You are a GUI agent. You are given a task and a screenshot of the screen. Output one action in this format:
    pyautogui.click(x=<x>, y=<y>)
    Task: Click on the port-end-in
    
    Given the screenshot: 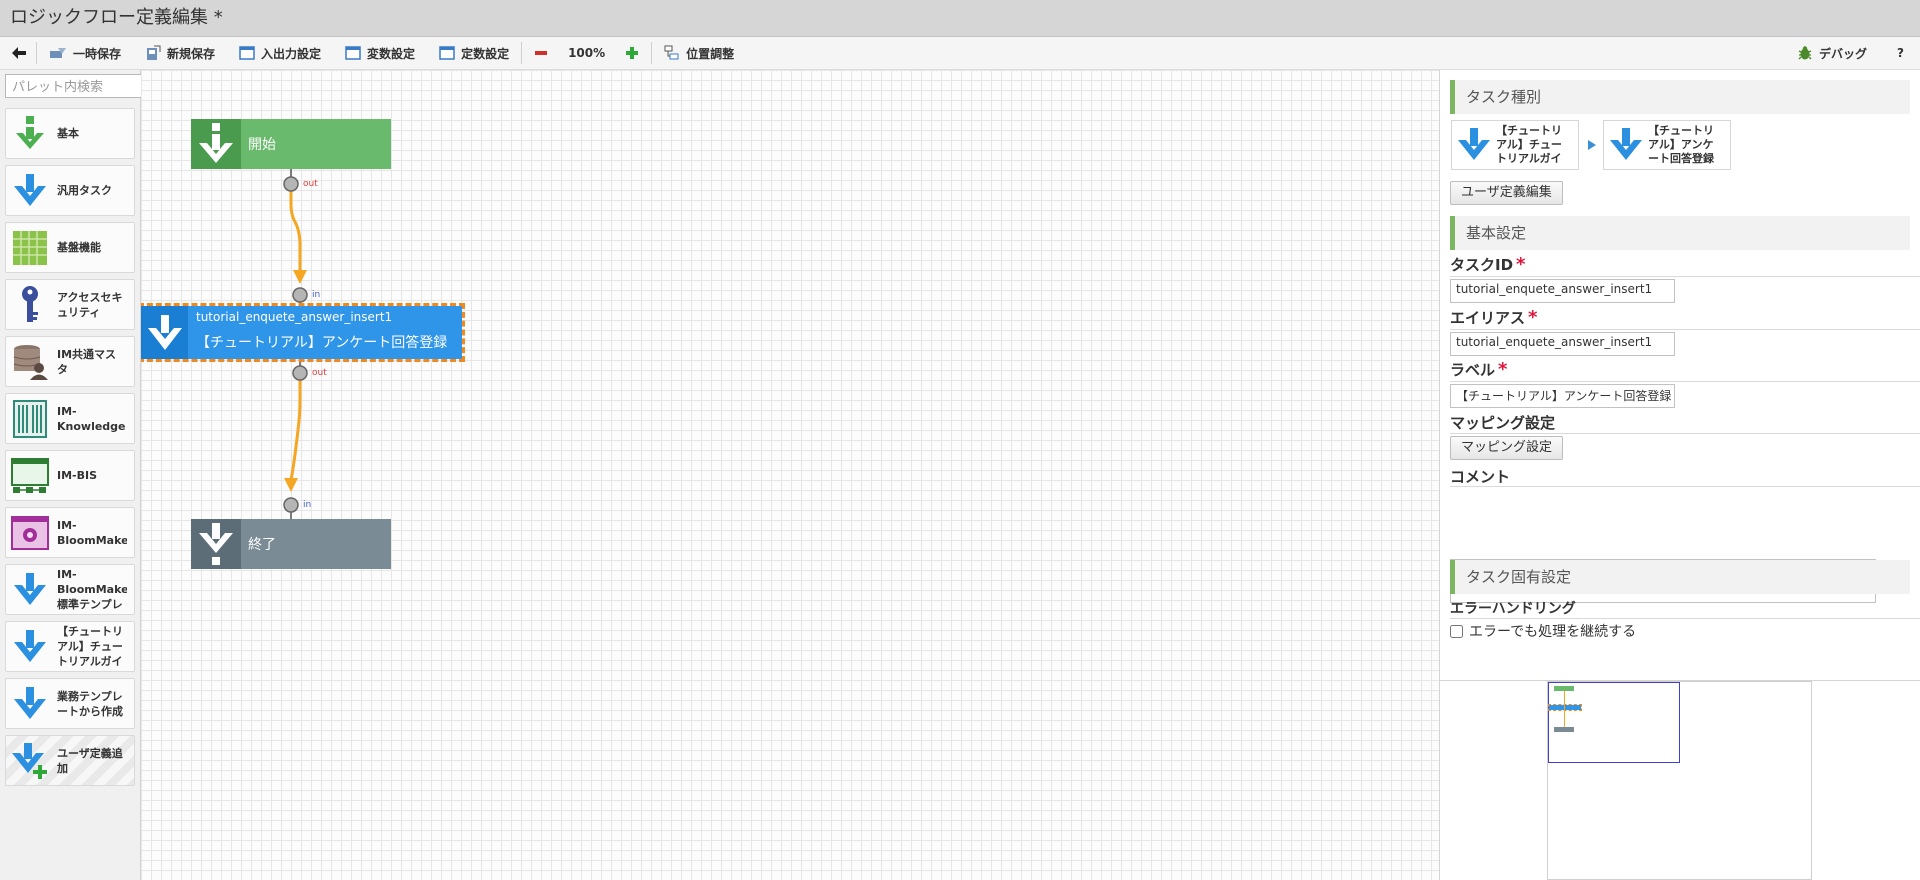 What is the action you would take?
    pyautogui.click(x=291, y=505)
    